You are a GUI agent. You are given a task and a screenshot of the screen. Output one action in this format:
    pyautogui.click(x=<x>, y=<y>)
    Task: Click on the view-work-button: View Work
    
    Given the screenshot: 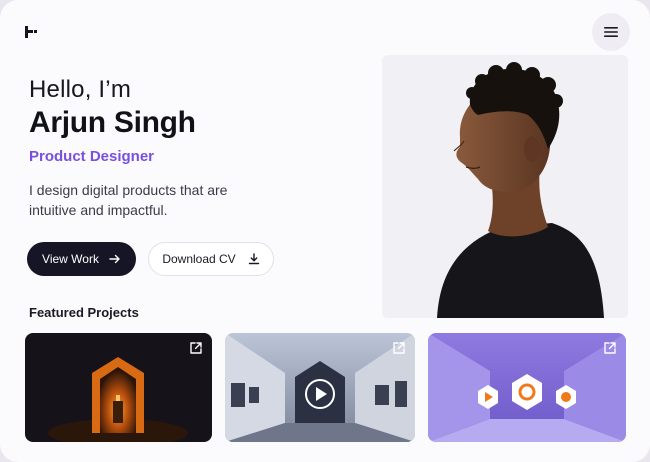 What is the action you would take?
    pyautogui.click(x=81, y=259)
    